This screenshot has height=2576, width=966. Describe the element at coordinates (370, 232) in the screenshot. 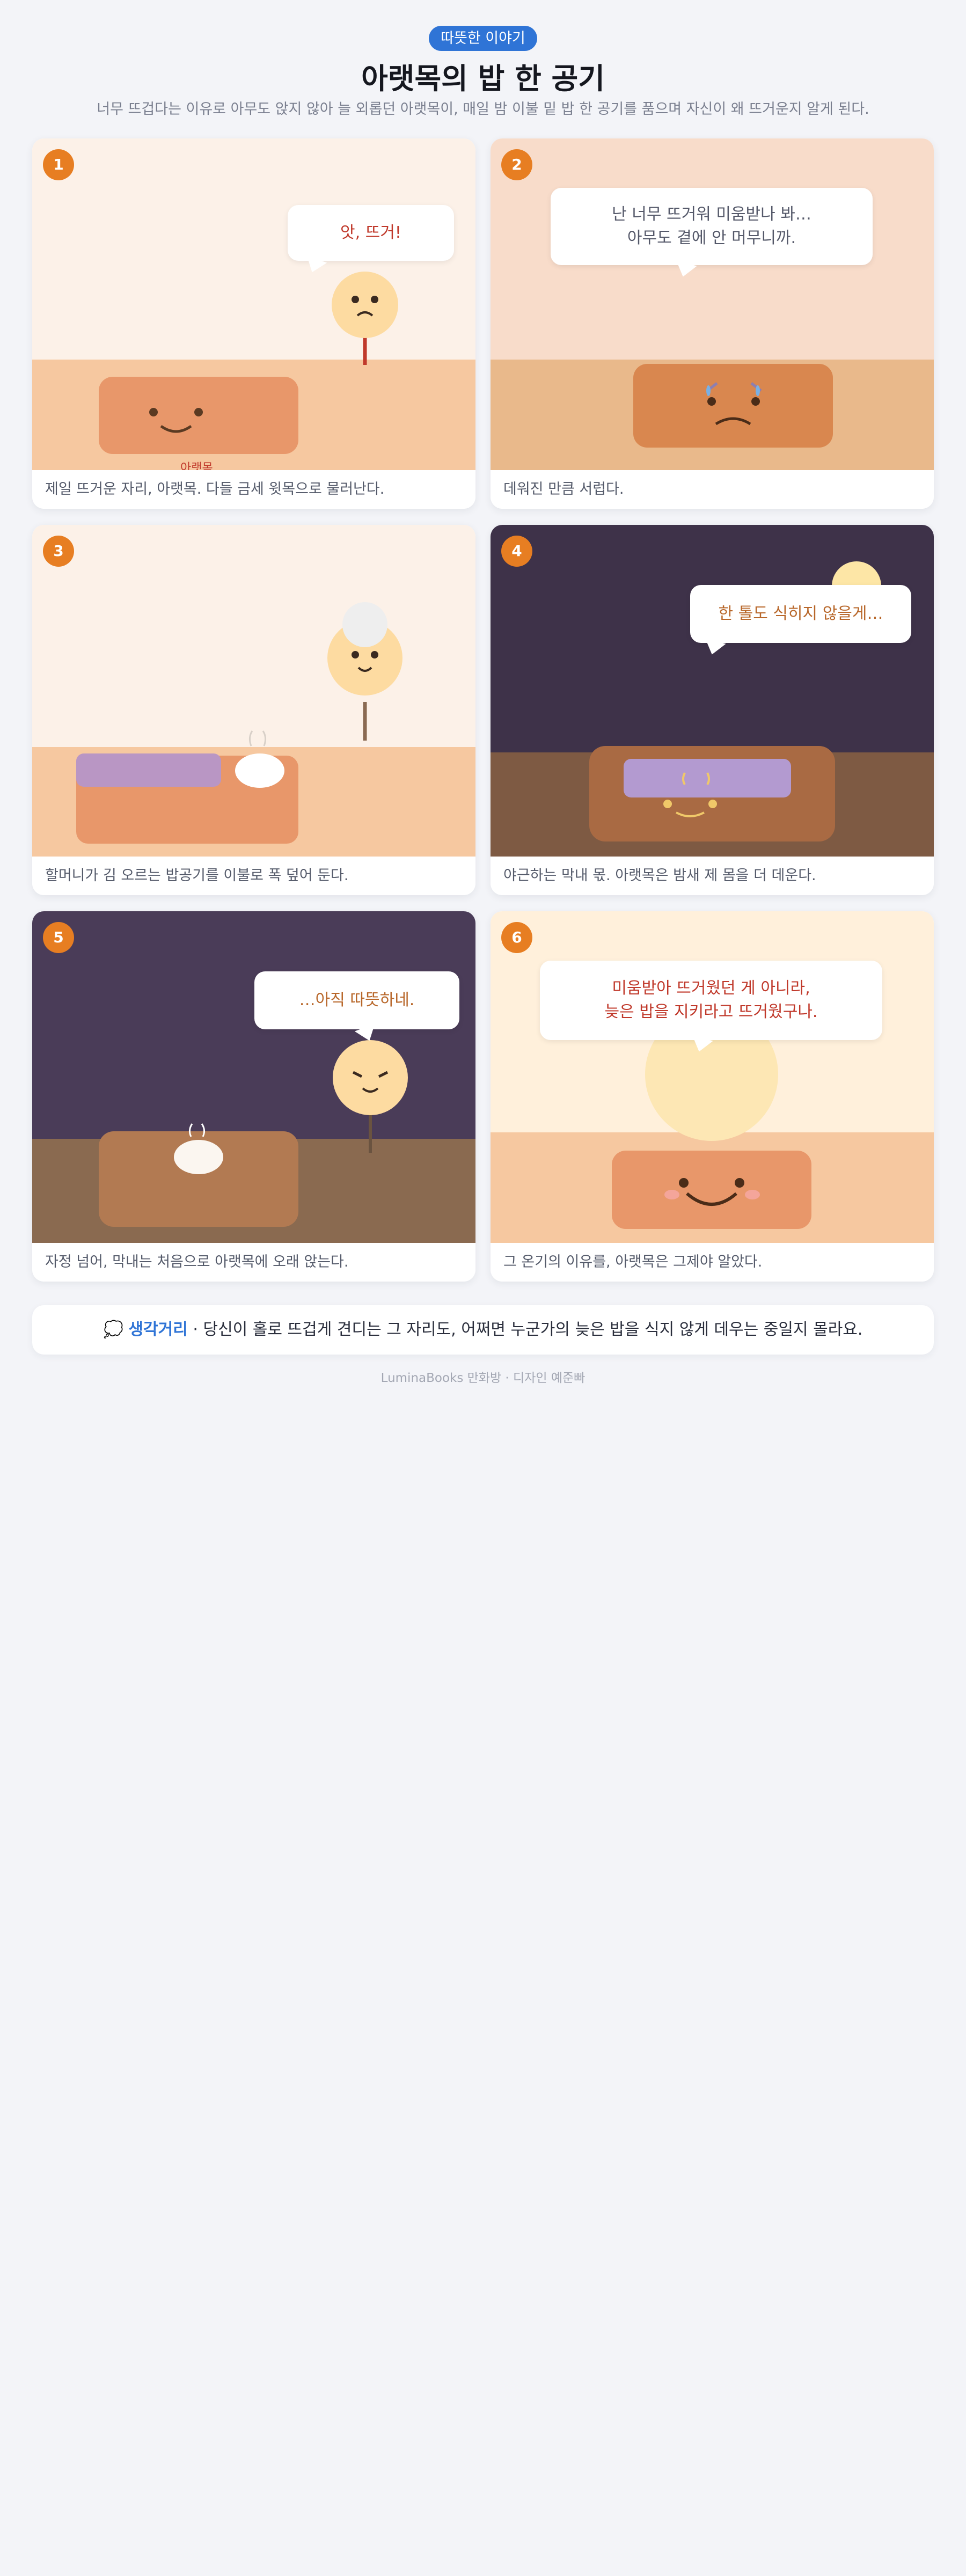

I see `speech-line: 앗, 뜨거!` at that location.